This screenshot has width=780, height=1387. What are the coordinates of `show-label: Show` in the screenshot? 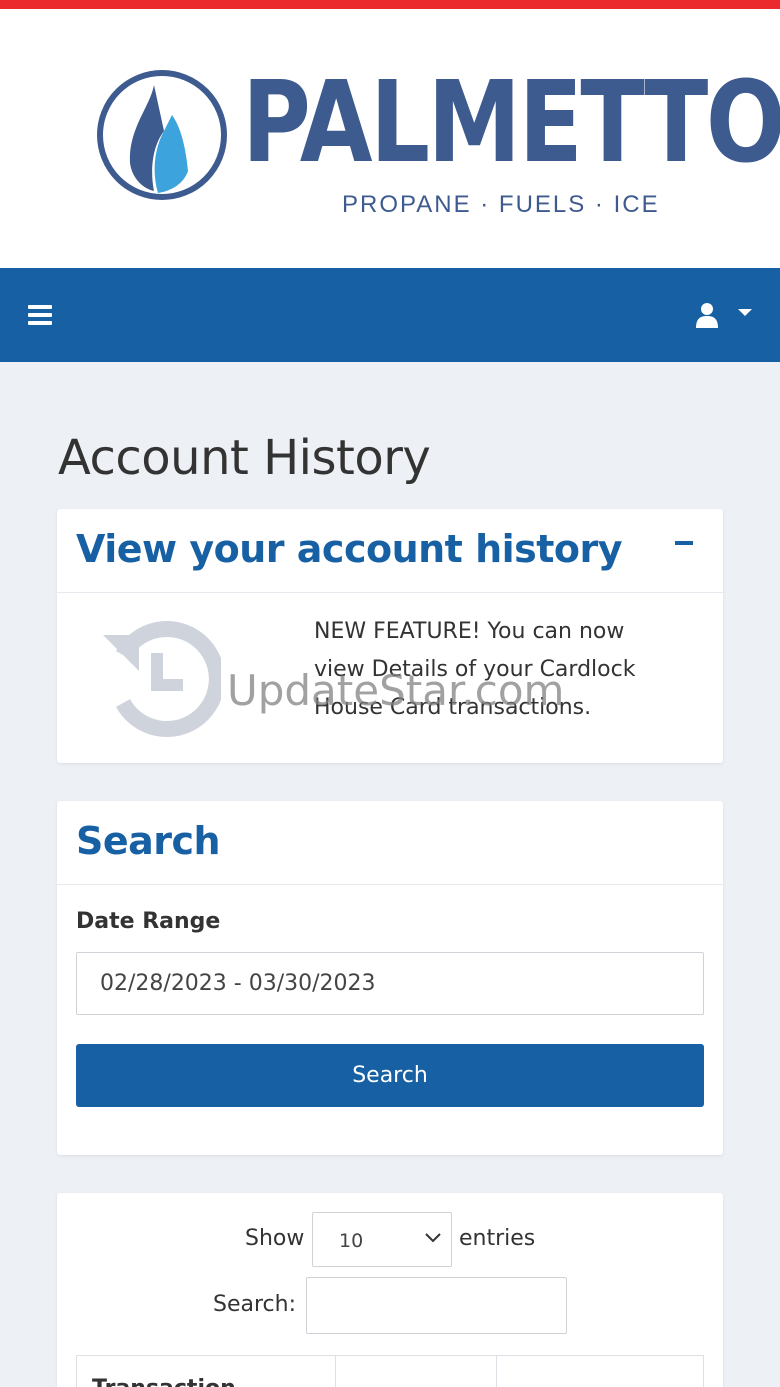 It's located at (275, 1238).